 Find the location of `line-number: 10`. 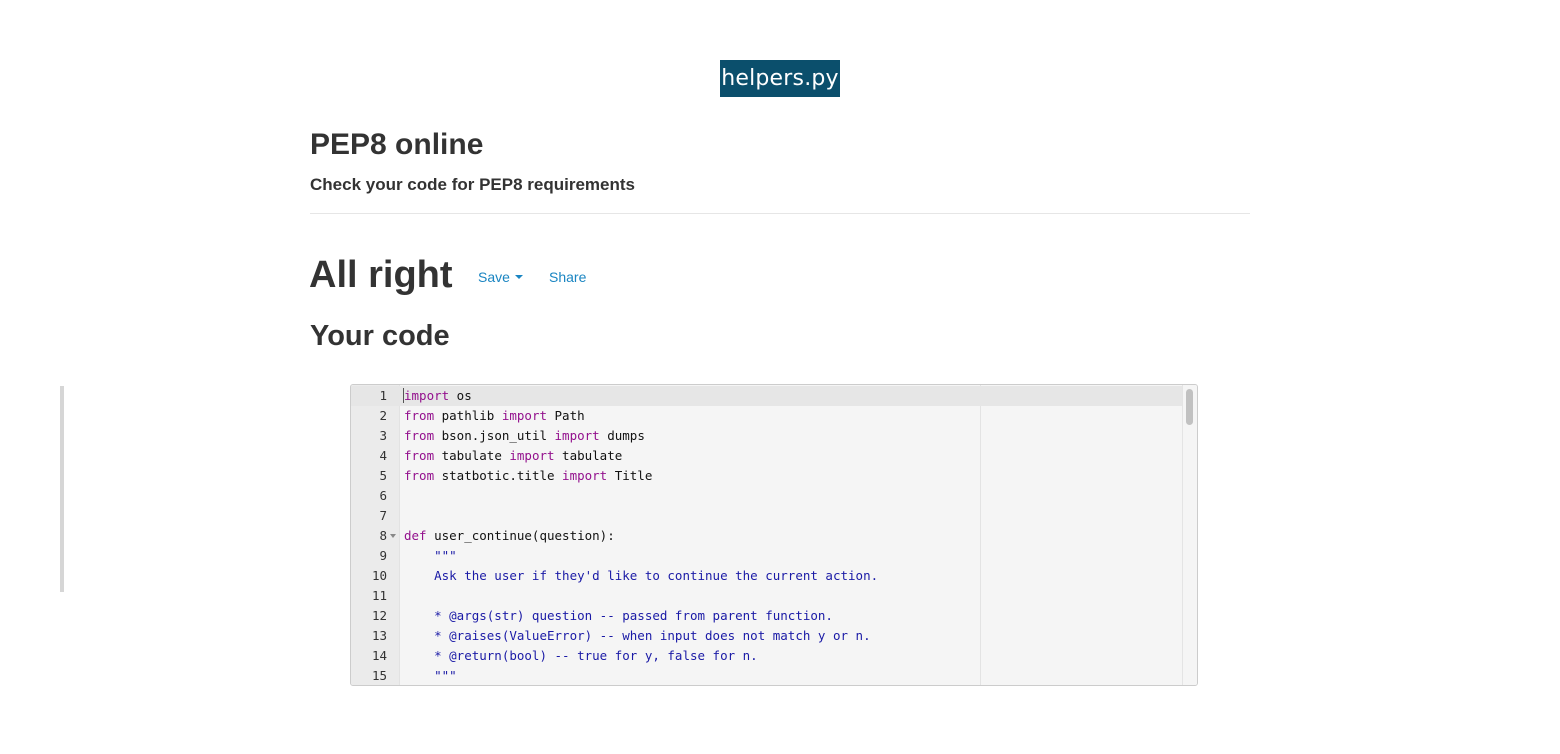

line-number: 10 is located at coordinates (379, 575).